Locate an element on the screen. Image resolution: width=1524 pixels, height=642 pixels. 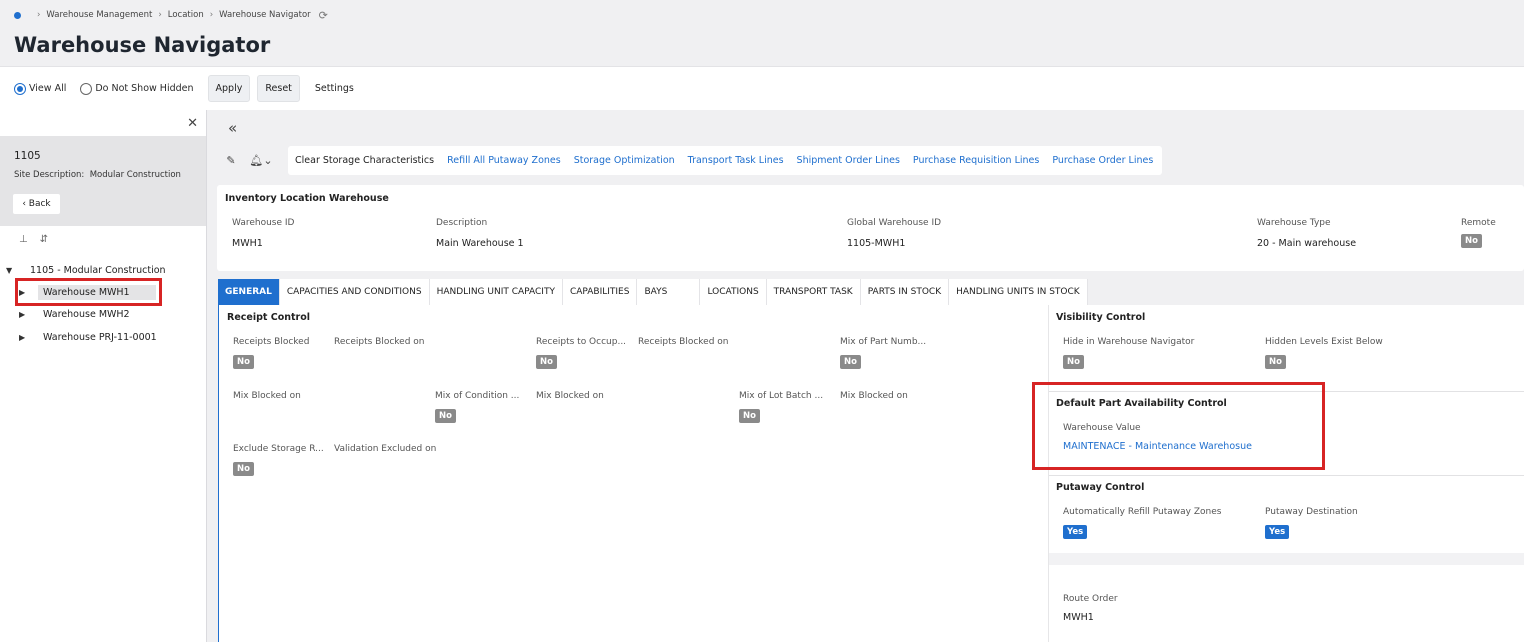
clear-storage-characteristics-command: Clear Storage Characteristics is located at coordinates (364, 160).